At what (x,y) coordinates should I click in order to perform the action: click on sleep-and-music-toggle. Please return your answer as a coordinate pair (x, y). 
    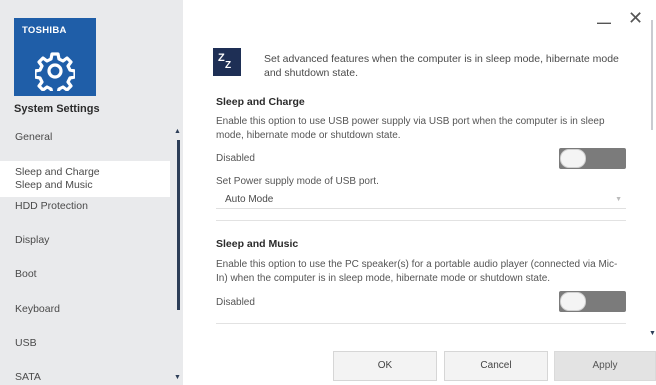
    Looking at the image, I should click on (592, 301).